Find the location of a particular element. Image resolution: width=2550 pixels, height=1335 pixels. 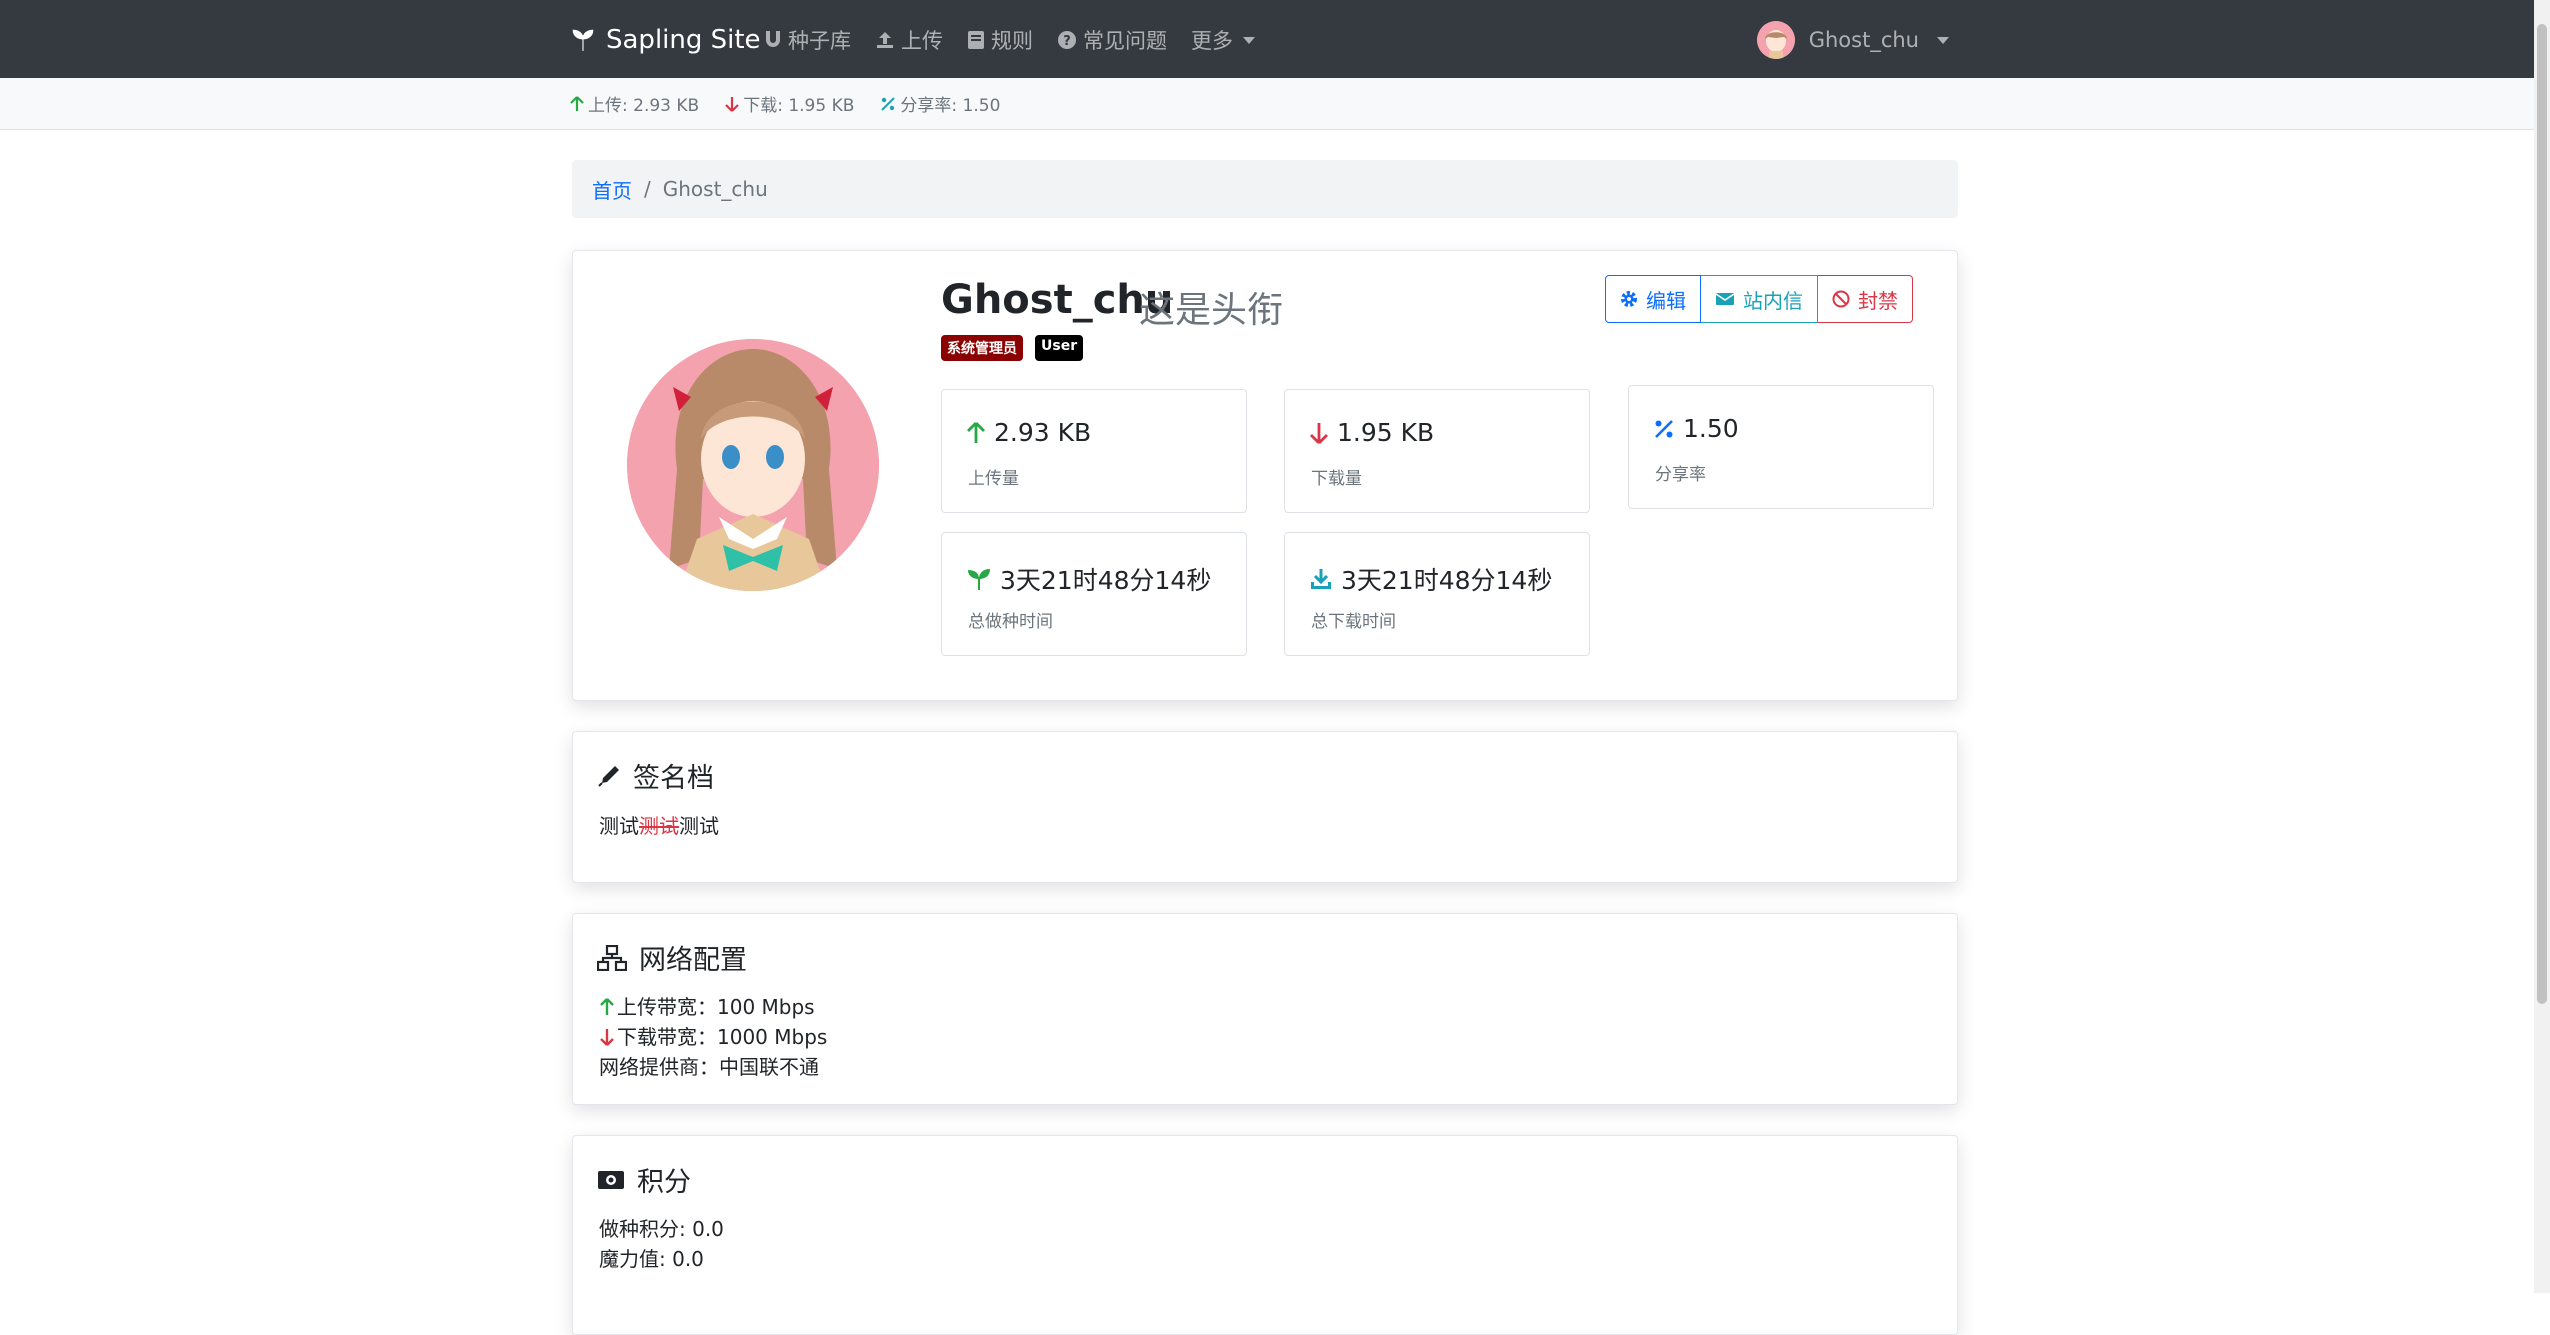

stat-upload-label: 上传量 is located at coordinates (993, 479).